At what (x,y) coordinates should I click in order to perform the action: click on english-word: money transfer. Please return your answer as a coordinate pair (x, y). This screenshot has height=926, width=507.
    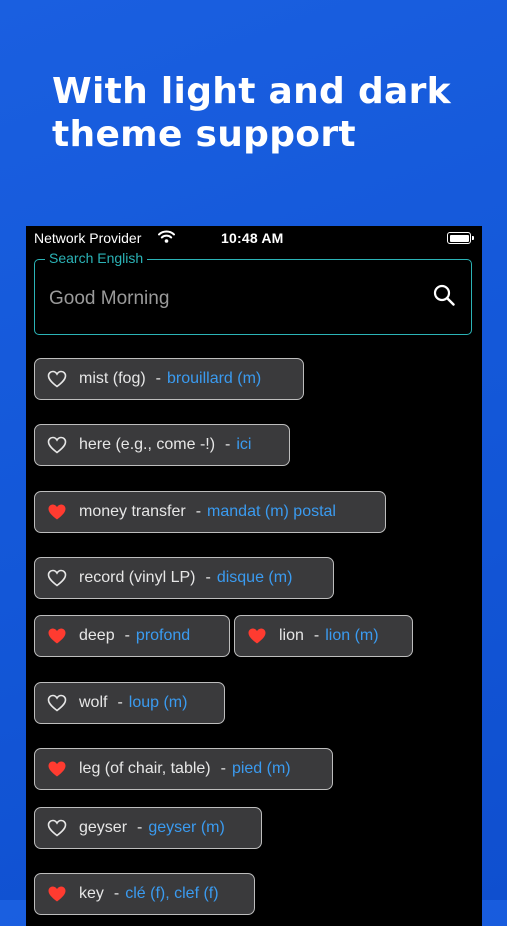
    Looking at the image, I should click on (132, 511).